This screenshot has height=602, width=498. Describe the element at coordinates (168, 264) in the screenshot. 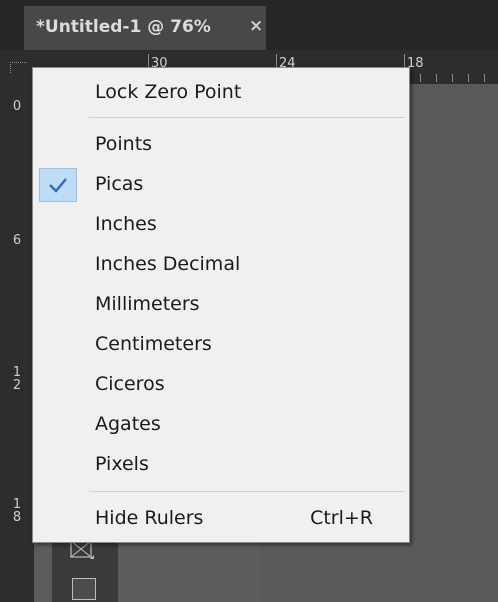

I see `menu-item-label: Inches Decimal` at that location.